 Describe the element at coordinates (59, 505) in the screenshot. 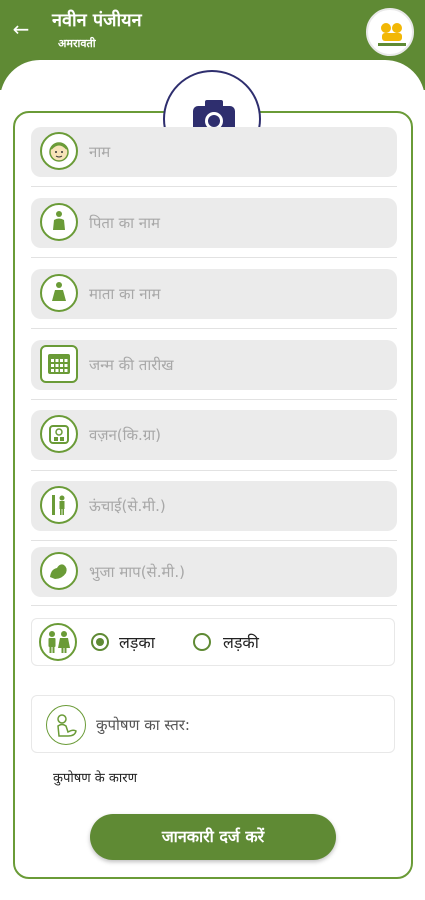

I see `height-measure-icon` at that location.